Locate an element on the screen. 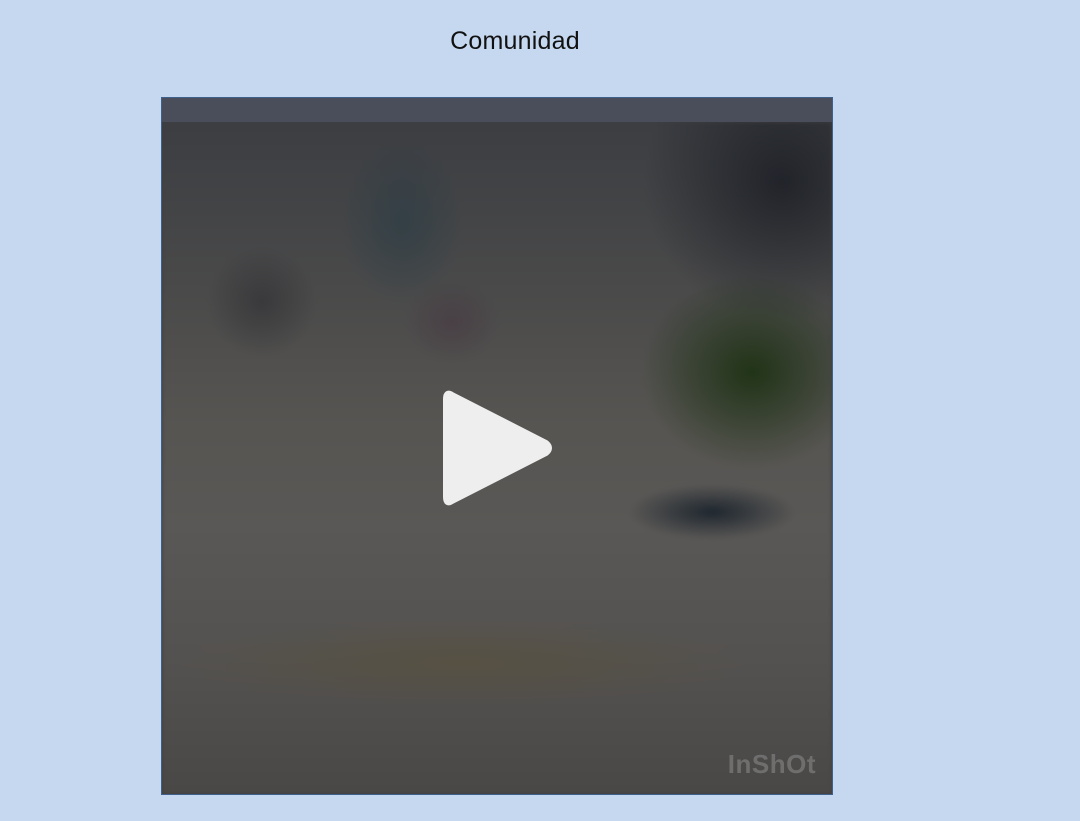  video-player-topbar is located at coordinates (497, 110).